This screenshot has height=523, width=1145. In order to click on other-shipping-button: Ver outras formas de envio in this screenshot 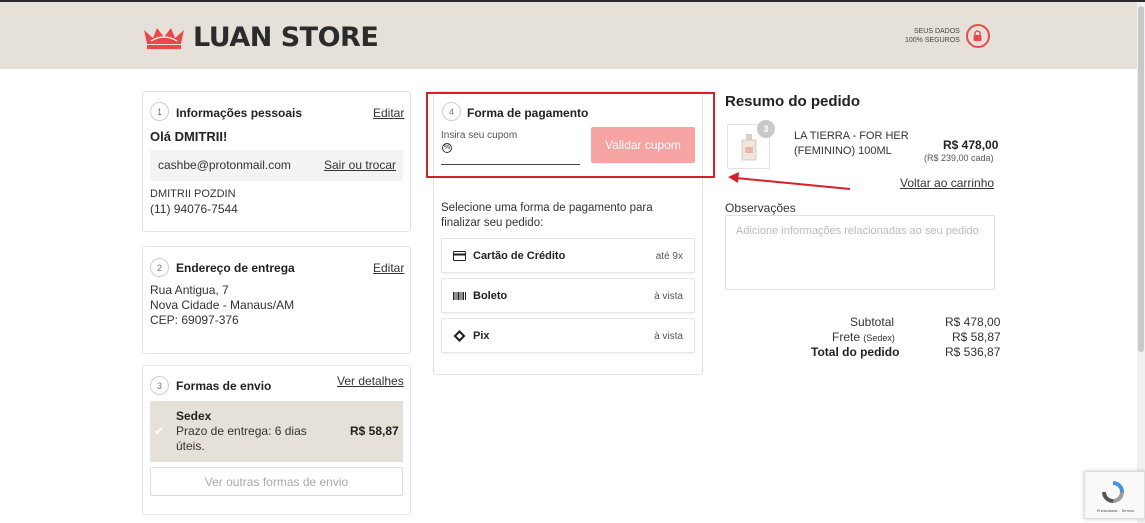, I will do `click(276, 481)`.